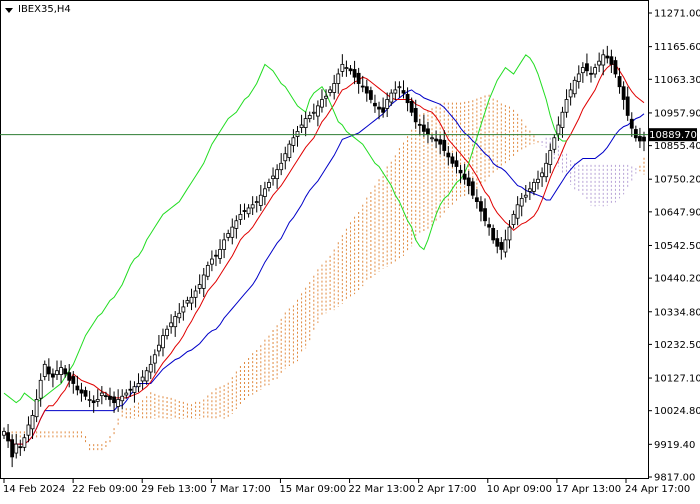 The image size is (700, 504). I want to click on x-tick-label: 7 Mar 17:00, so click(240, 489).